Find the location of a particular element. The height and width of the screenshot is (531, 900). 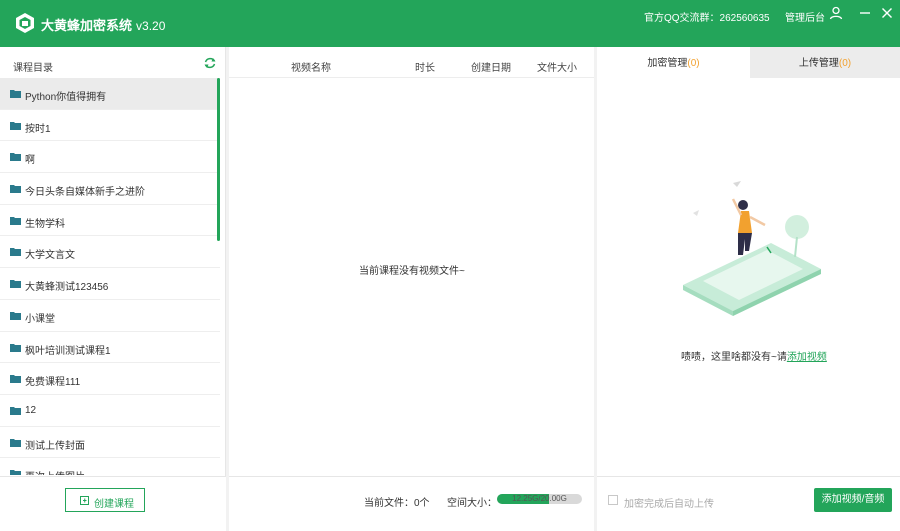

course-item-label: 大黄蜂测试123456 is located at coordinates (67, 288).